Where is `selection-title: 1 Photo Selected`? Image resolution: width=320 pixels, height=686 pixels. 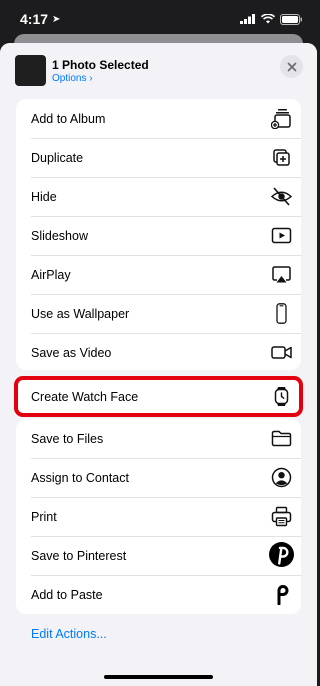
selection-title: 1 Photo Selected is located at coordinates (100, 65).